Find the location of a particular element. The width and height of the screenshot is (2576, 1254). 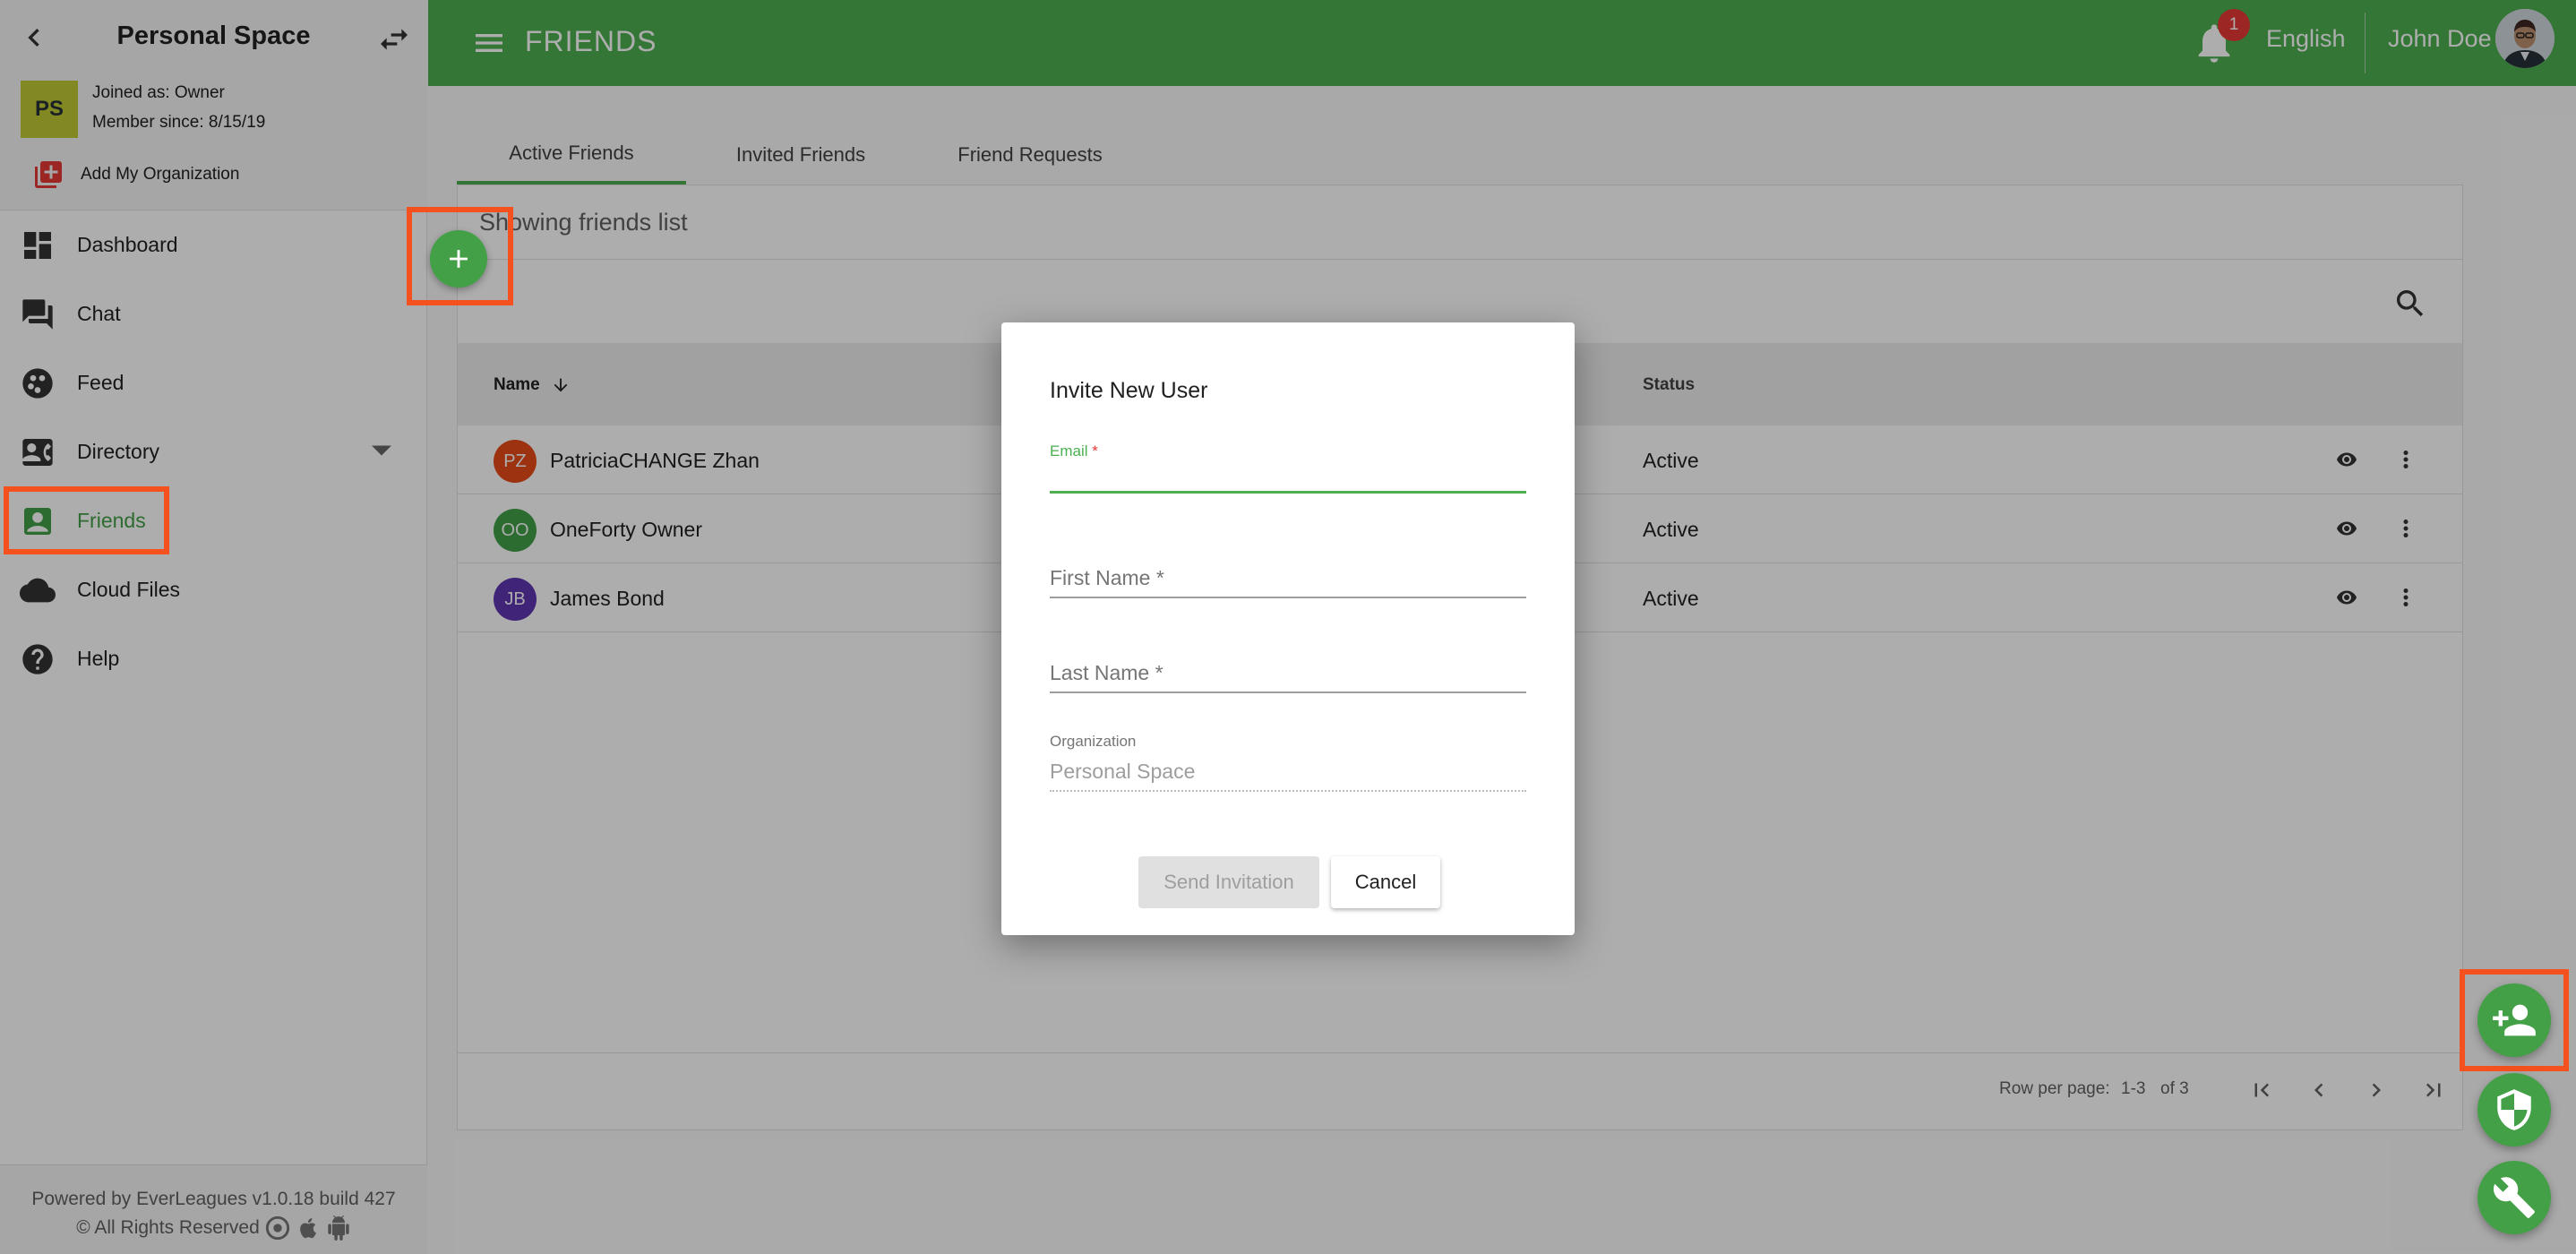

first-name-field: First Name * is located at coordinates (1288, 584).